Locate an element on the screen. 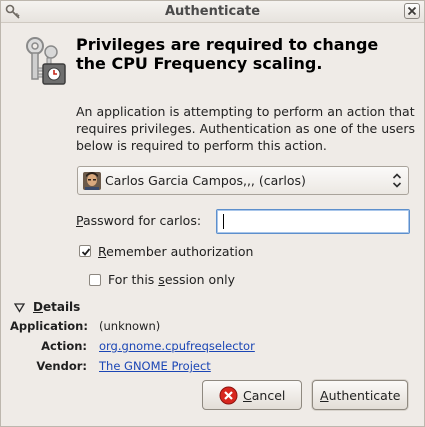 The height and width of the screenshot is (427, 425). remember-label: Remember authorization is located at coordinates (175, 251).